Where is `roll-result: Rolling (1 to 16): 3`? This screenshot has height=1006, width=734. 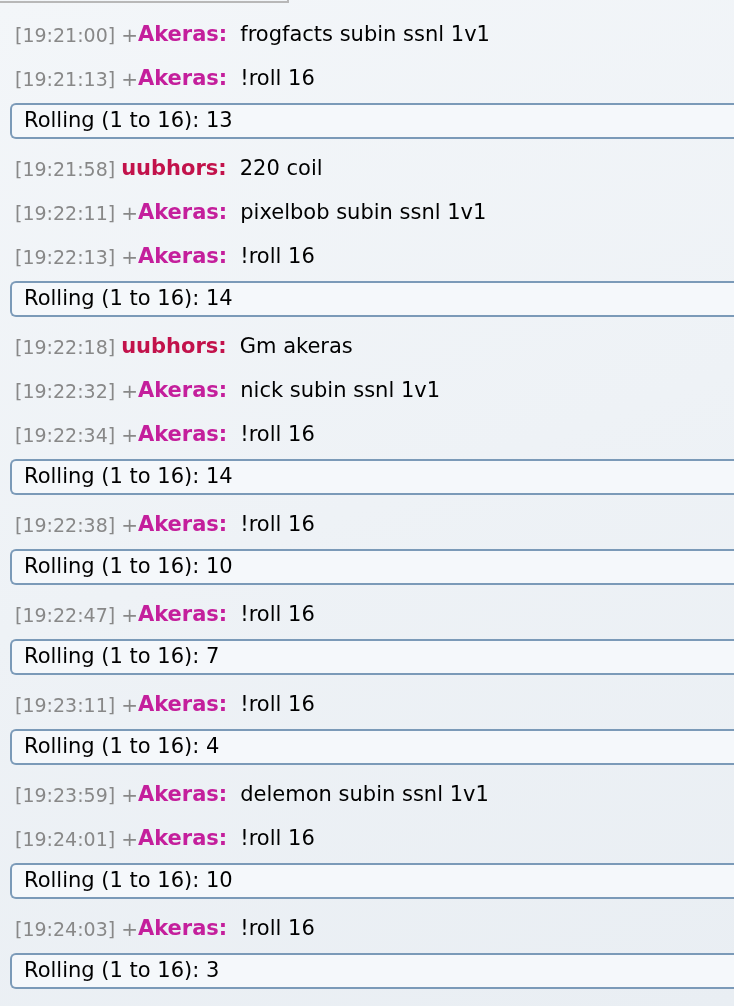
roll-result: Rolling (1 to 16): 3 is located at coordinates (372, 971).